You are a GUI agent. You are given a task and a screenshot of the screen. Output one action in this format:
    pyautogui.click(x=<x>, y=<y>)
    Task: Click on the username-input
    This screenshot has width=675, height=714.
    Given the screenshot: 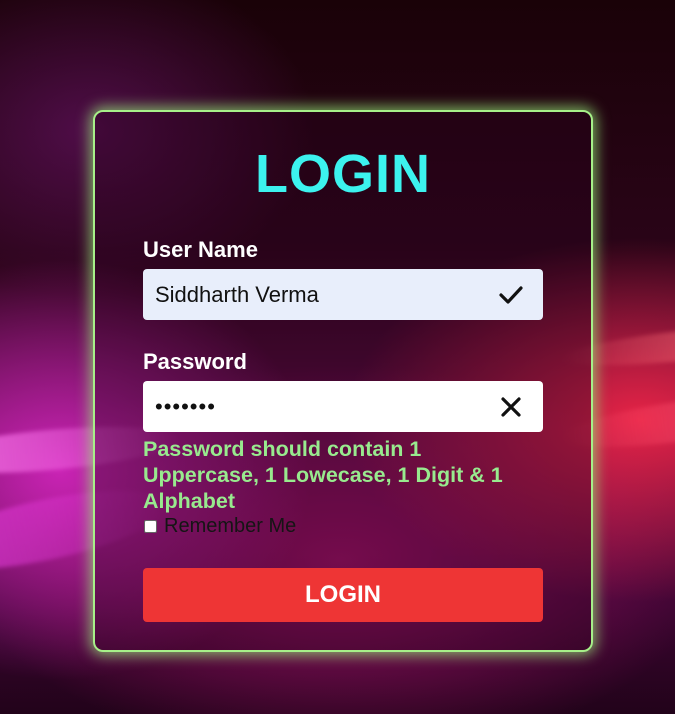 What is the action you would take?
    pyautogui.click(x=319, y=294)
    